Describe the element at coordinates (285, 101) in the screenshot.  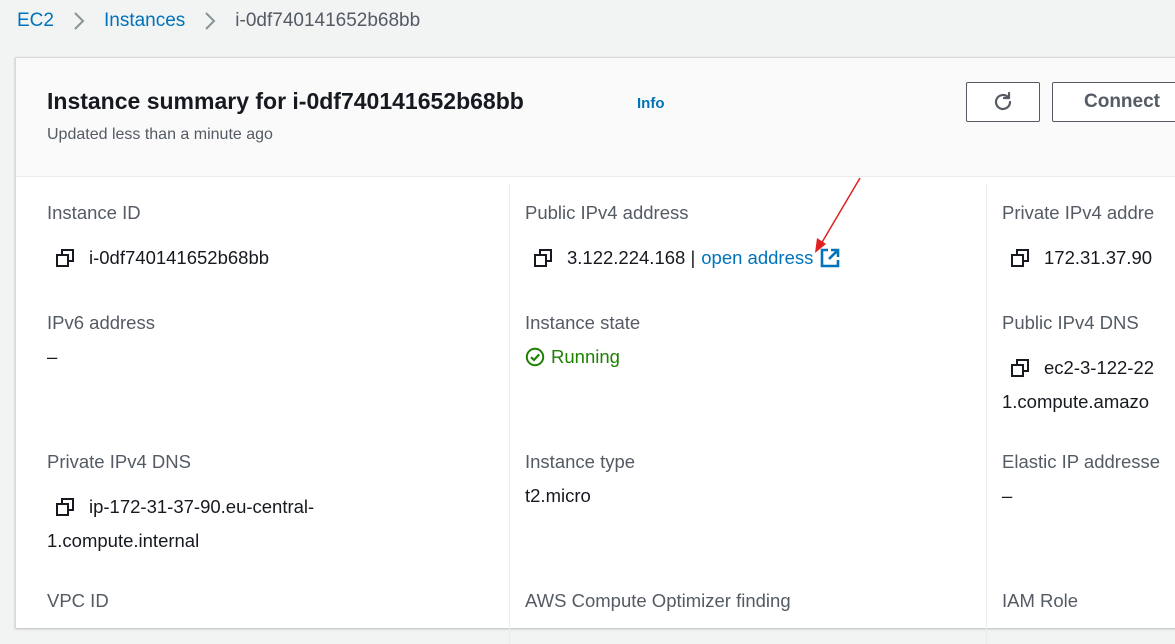
I see `page-title: Instance summary for i-0df740141652b68bb` at that location.